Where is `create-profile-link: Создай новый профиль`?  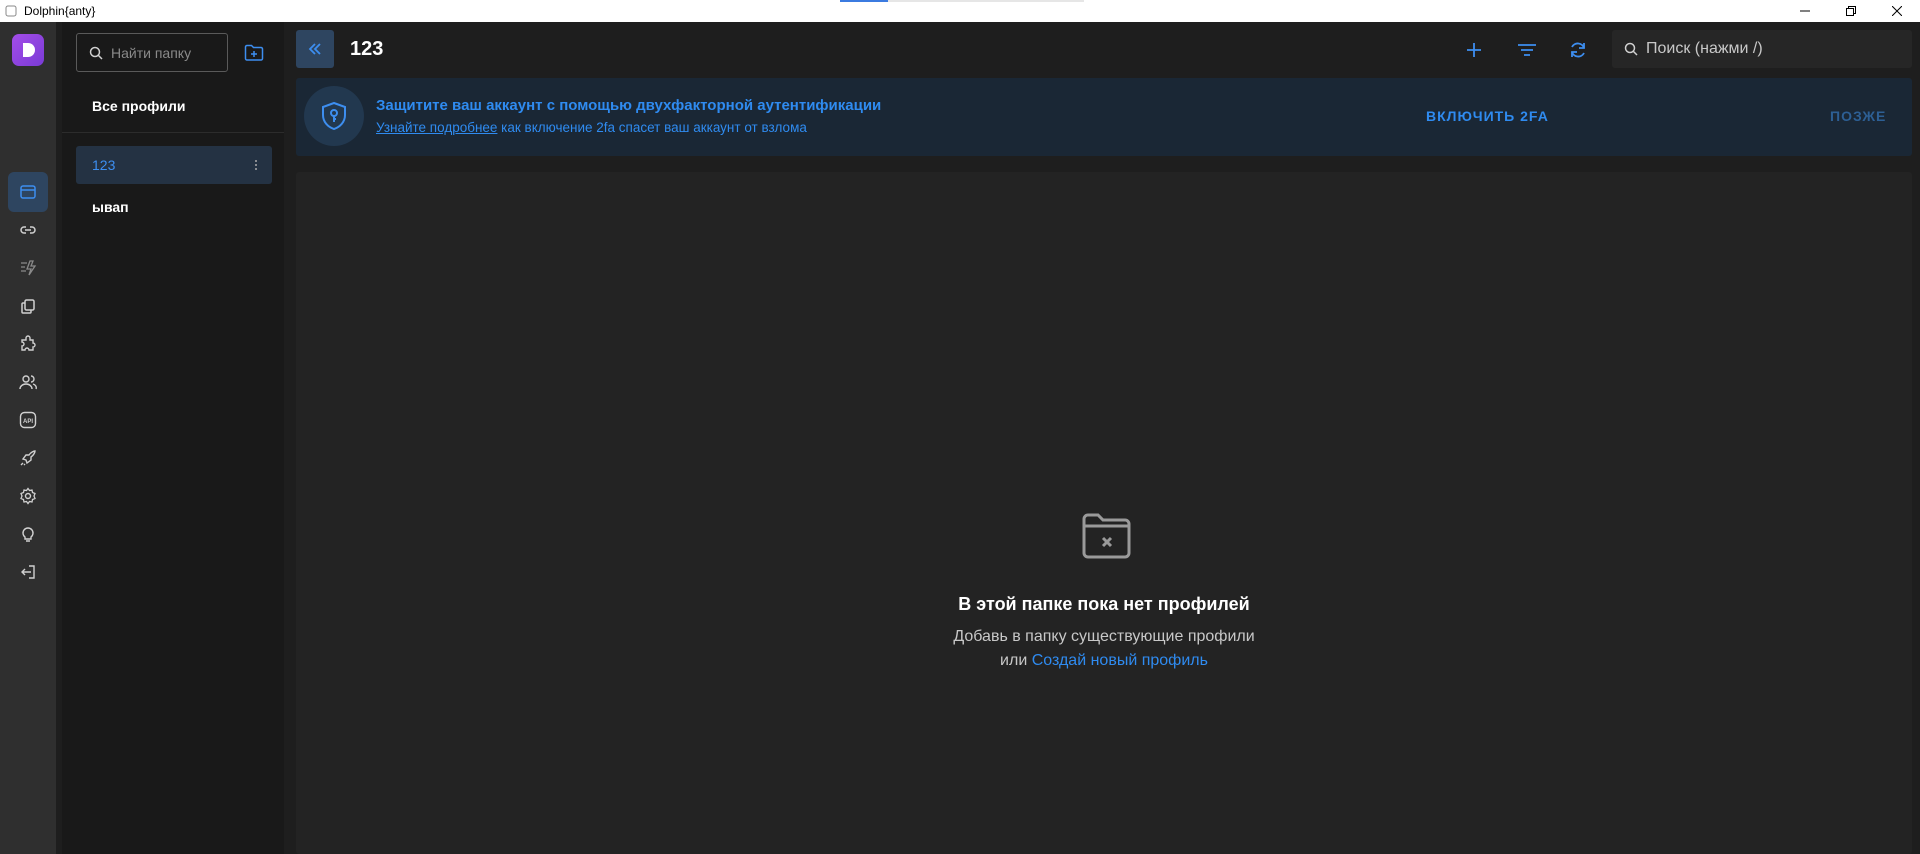 create-profile-link: Создай новый профиль is located at coordinates (1120, 660).